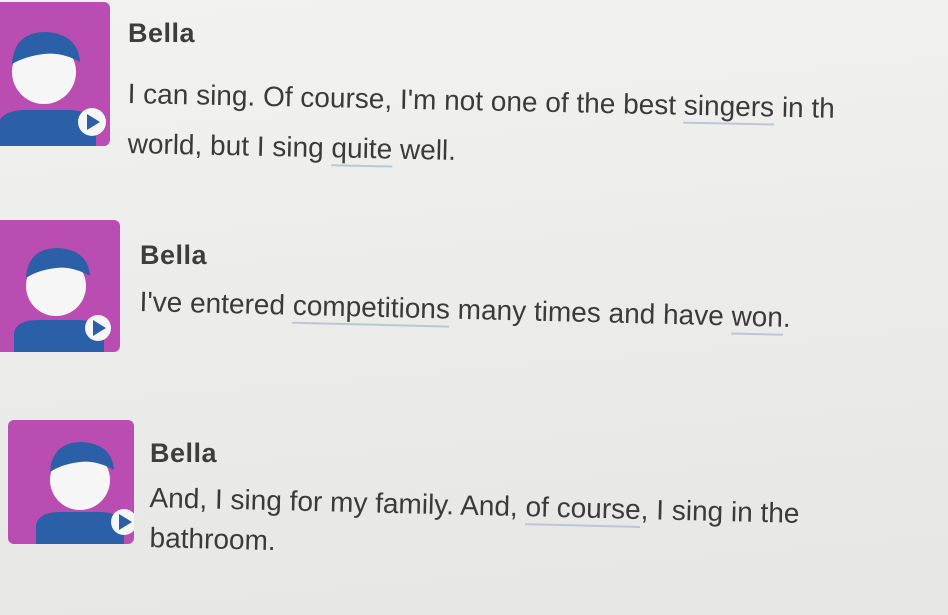  Describe the element at coordinates (804, 107) in the screenshot. I see `text-segment: in th` at that location.